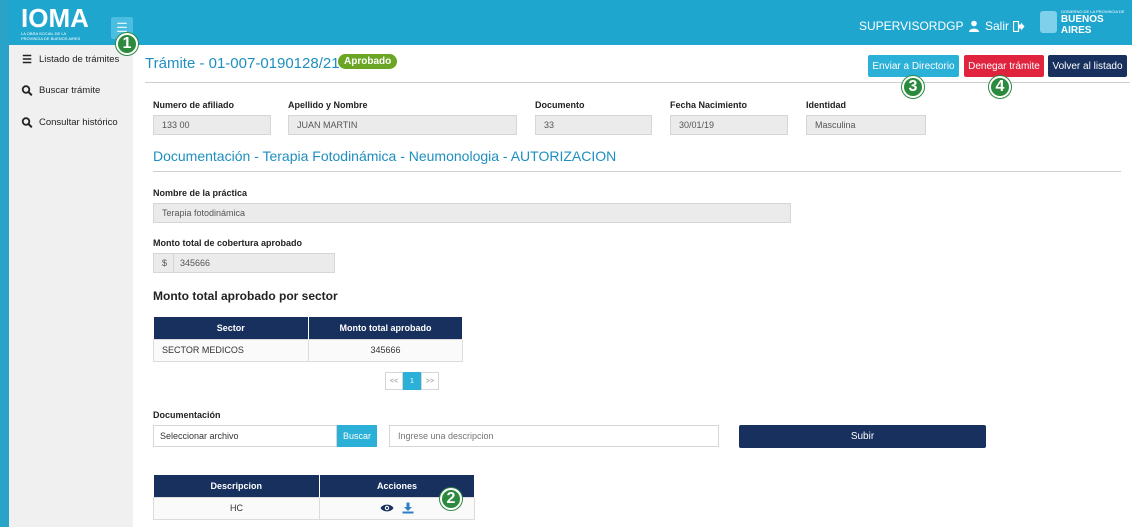 The width and height of the screenshot is (1132, 527). What do you see at coordinates (862, 436) in the screenshot?
I see `upload-button: Subir` at bounding box center [862, 436].